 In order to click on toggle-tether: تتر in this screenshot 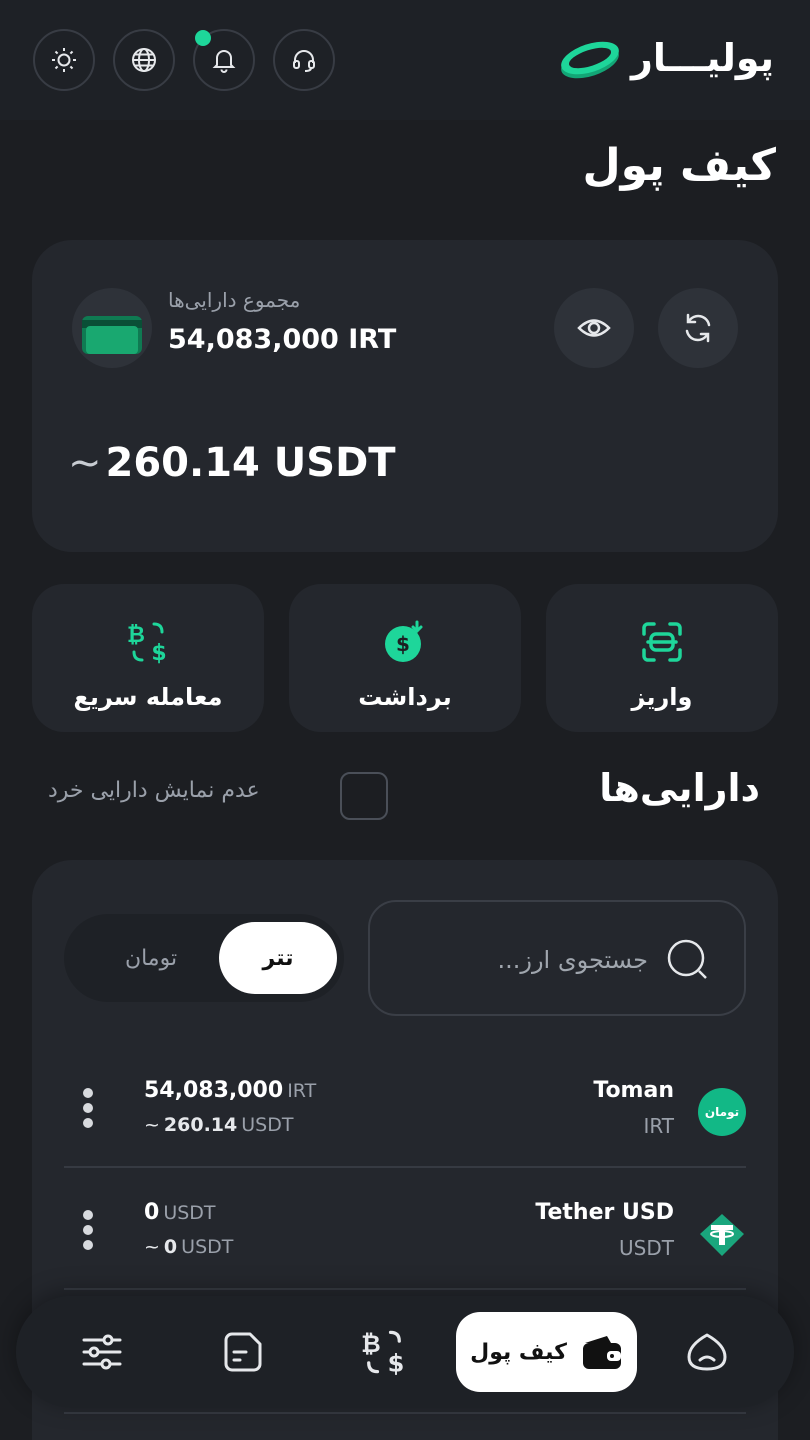, I will do `click(278, 958)`.